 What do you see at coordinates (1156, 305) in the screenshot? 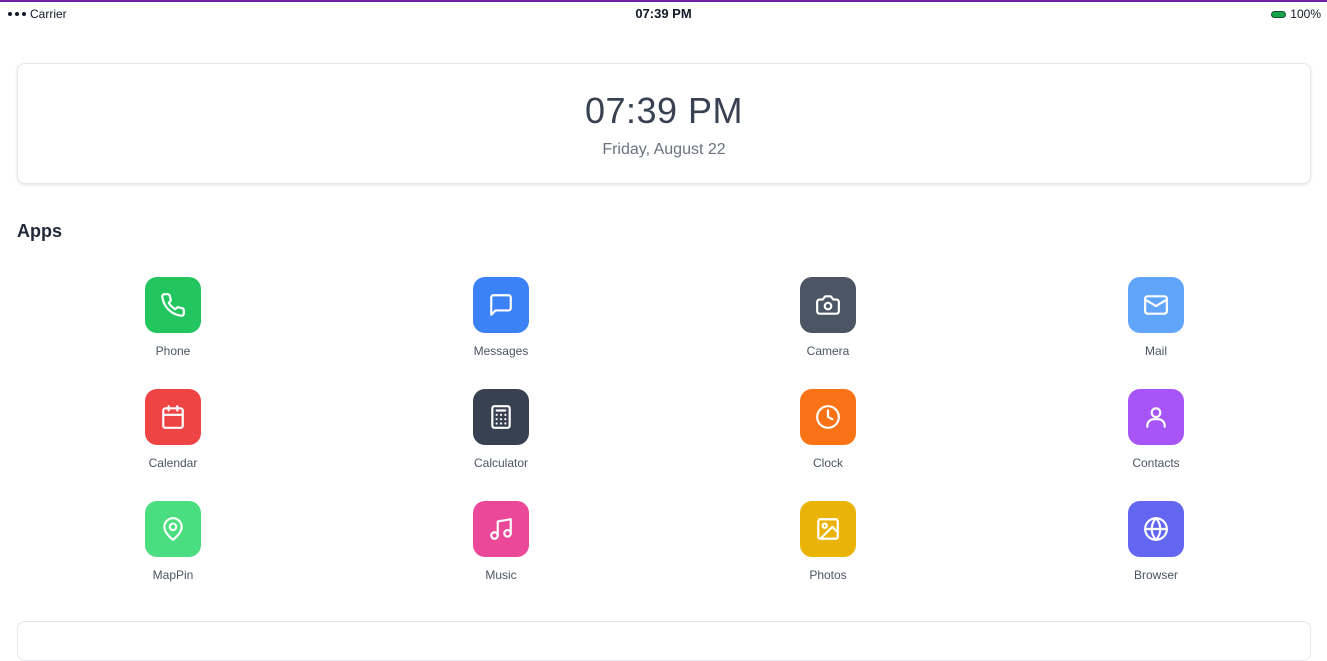
I see `mail-icon` at bounding box center [1156, 305].